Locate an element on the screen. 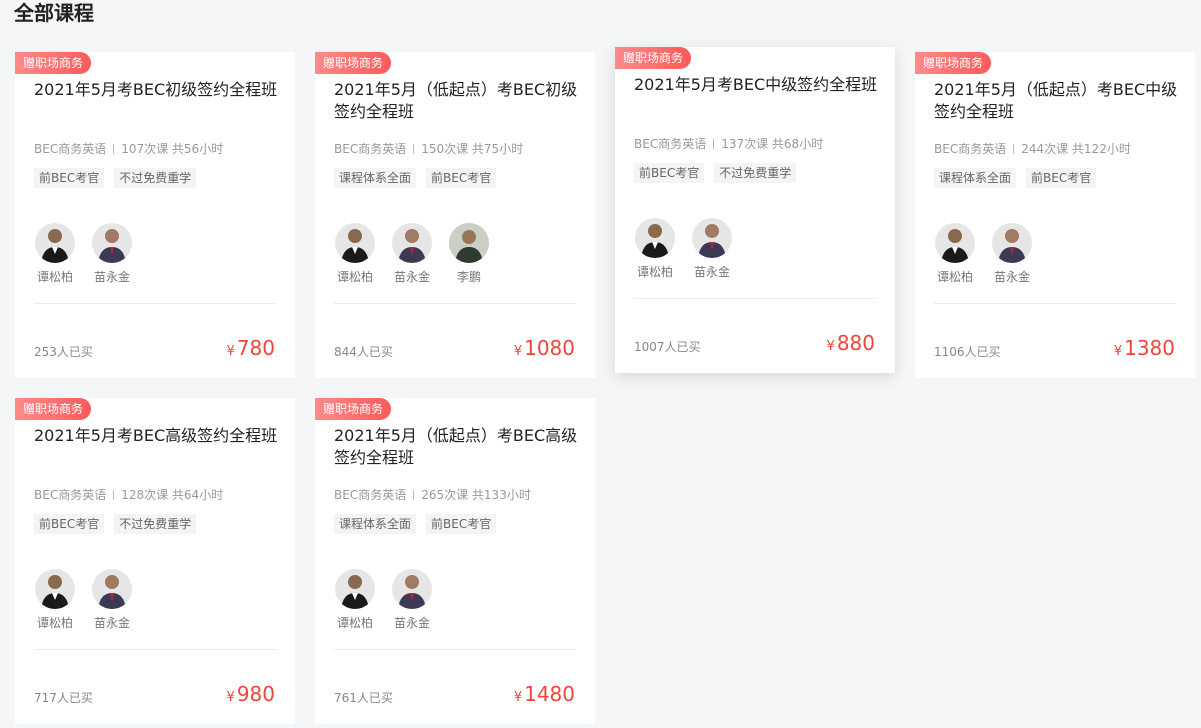 This screenshot has height=728, width=1201. course-price: ¥1480 is located at coordinates (544, 696).